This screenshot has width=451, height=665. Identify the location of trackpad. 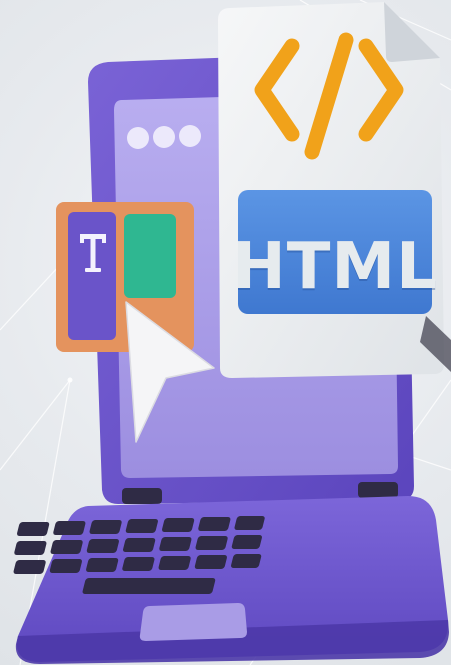
(193, 622).